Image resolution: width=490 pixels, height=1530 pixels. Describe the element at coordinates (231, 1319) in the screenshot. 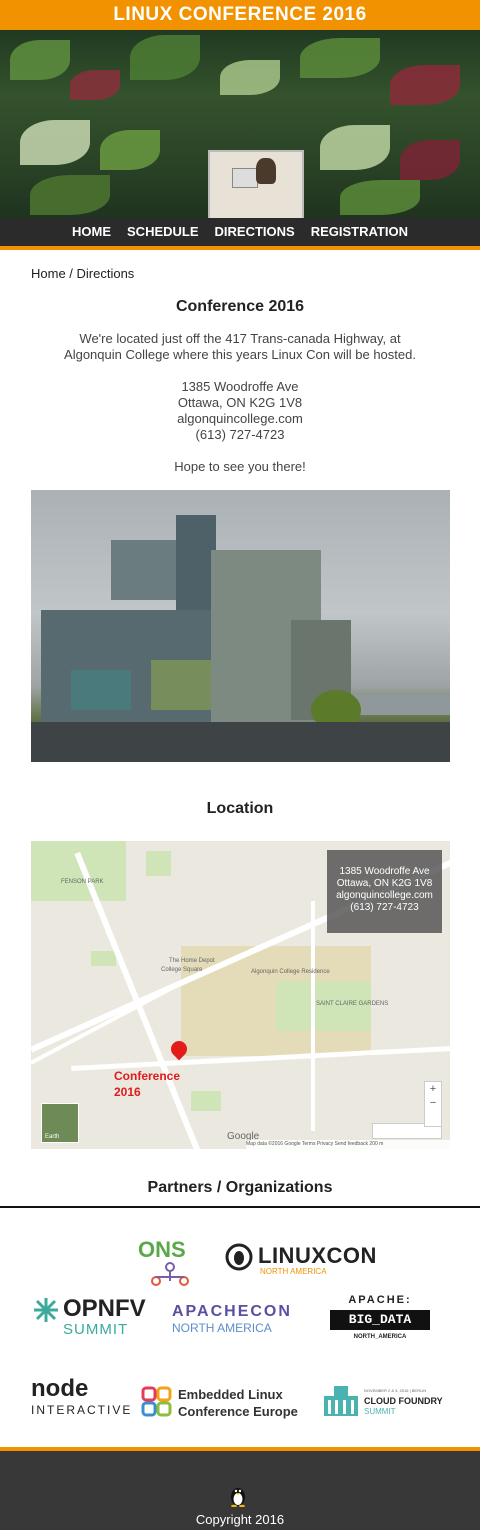

I see `logo-apachecon: APACHECON NORTH AMERICA` at that location.